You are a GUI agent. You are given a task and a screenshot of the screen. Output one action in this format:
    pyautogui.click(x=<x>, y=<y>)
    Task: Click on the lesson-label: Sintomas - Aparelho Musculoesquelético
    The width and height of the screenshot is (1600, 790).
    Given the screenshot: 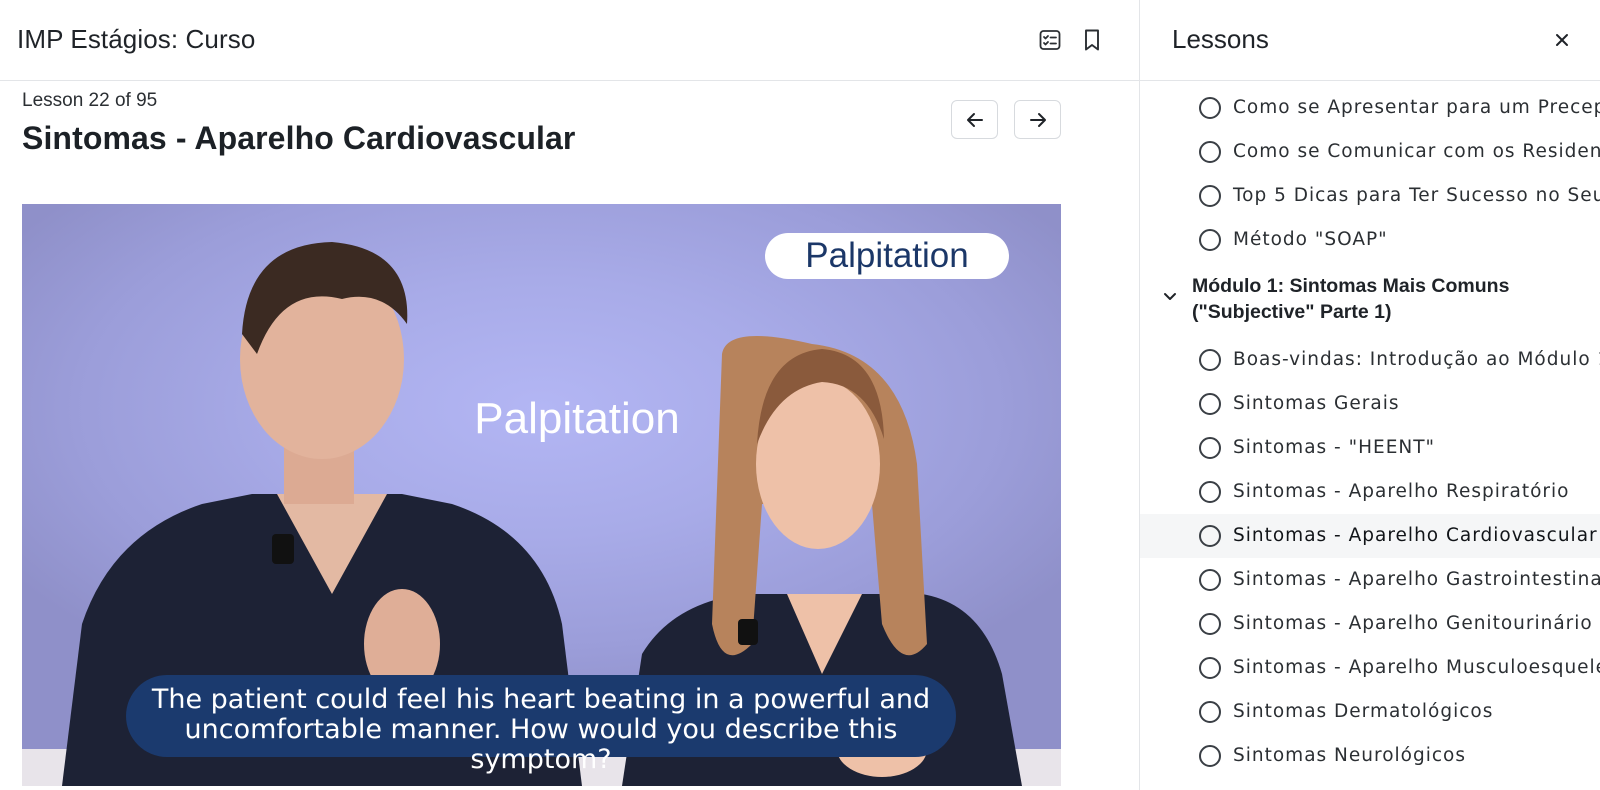 What is the action you would take?
    pyautogui.click(x=1416, y=667)
    